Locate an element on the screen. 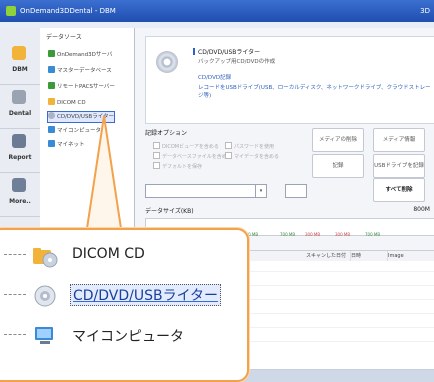 The height and width of the screenshot is (382, 434). zoom-item-dicom-cd: DICOM CD is located at coordinates (123, 256).